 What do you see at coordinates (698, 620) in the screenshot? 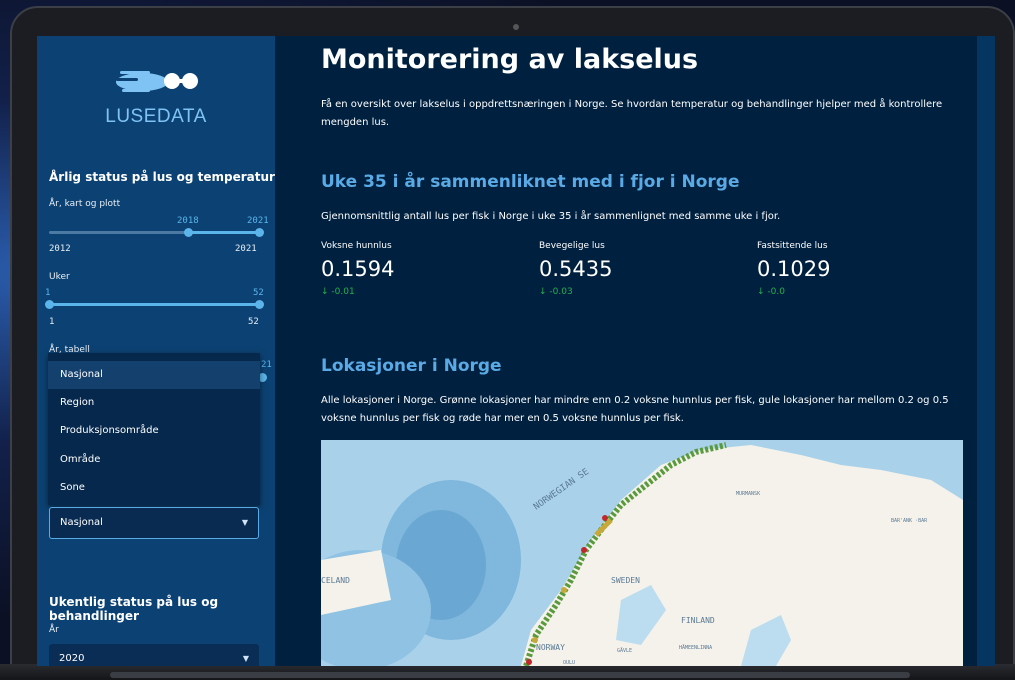
I see `map-label-finland: FINLAND` at bounding box center [698, 620].